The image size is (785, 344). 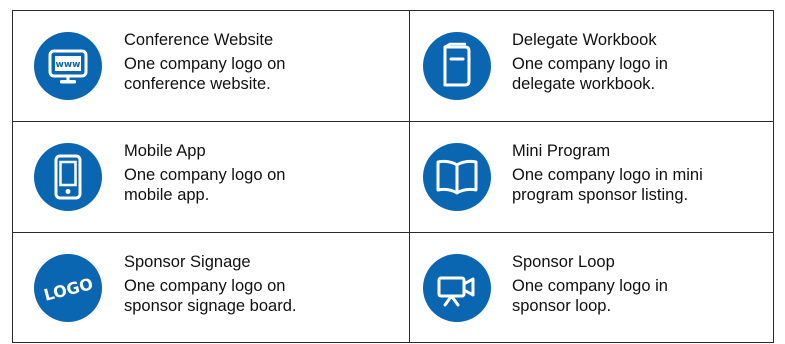 I want to click on benefit-title: Sponsor Signage, so click(x=187, y=261).